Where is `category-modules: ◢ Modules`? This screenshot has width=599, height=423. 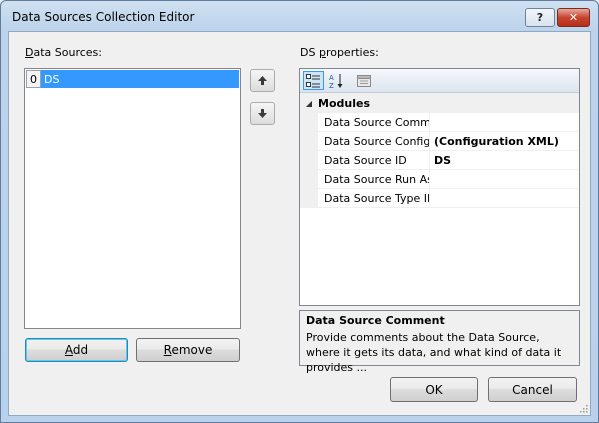 category-modules: ◢ Modules is located at coordinates (439, 103).